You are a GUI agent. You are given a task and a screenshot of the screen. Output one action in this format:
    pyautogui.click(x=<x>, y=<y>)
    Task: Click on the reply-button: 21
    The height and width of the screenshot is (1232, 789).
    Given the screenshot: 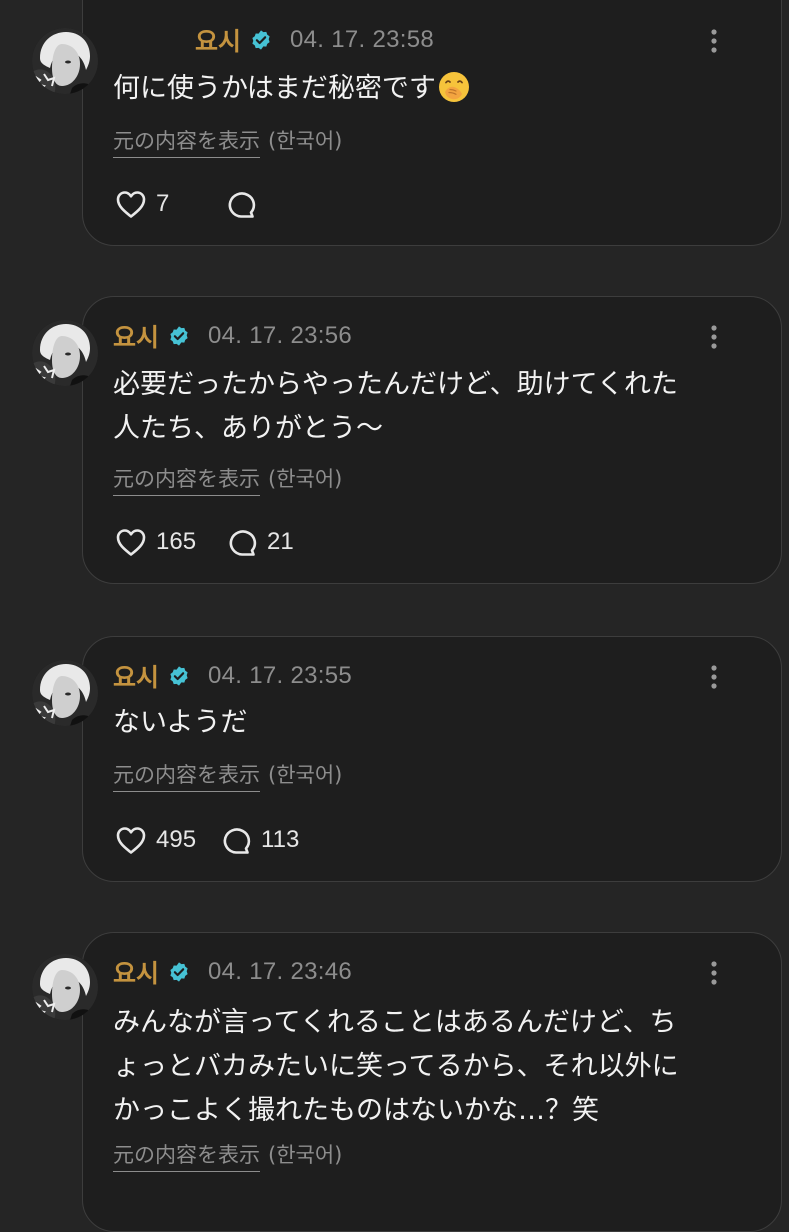 What is the action you would take?
    pyautogui.click(x=260, y=542)
    